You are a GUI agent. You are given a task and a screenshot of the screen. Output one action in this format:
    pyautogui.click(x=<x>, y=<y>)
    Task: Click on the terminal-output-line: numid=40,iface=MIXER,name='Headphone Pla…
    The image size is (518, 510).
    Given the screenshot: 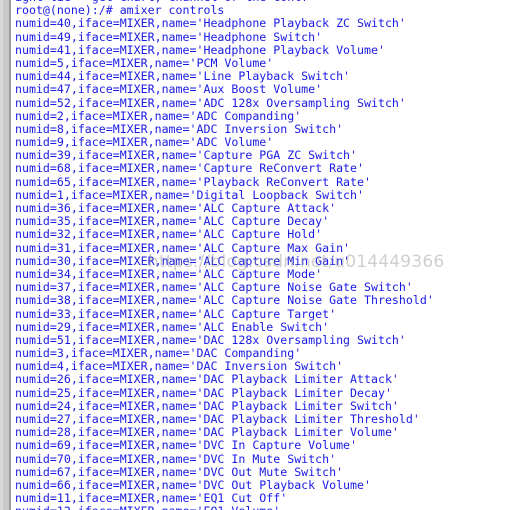 What is the action you would take?
    pyautogui.click(x=210, y=23)
    